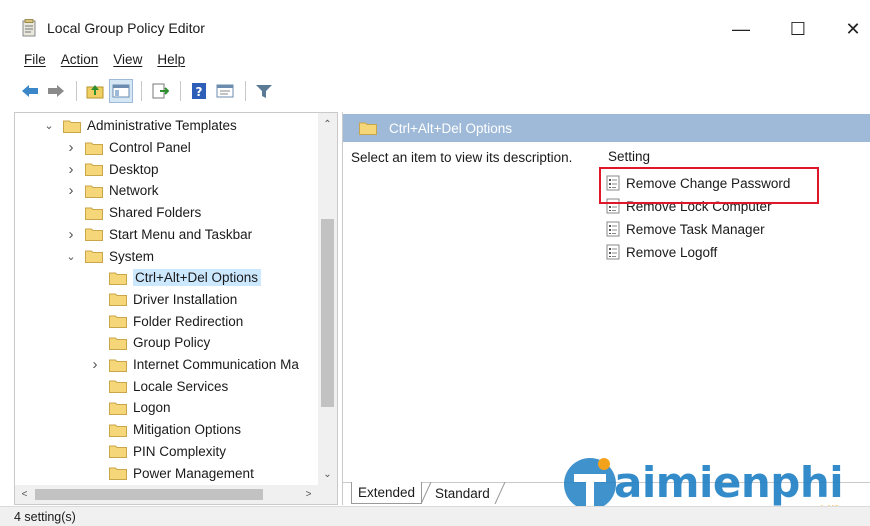 This screenshot has height=526, width=870. I want to click on scroll-right-icon: >, so click(308, 494).